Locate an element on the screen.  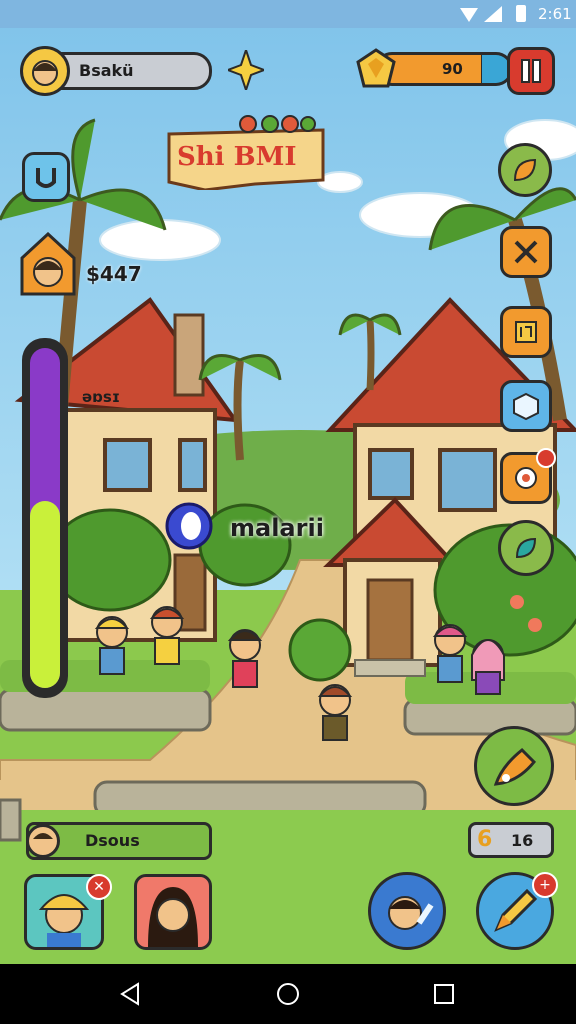
system-nav-bar is located at coordinates (288, 994).